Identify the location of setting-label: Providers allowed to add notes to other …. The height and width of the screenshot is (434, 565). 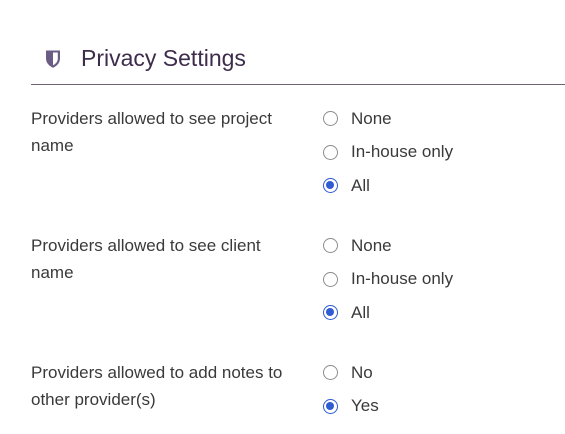
(157, 386).